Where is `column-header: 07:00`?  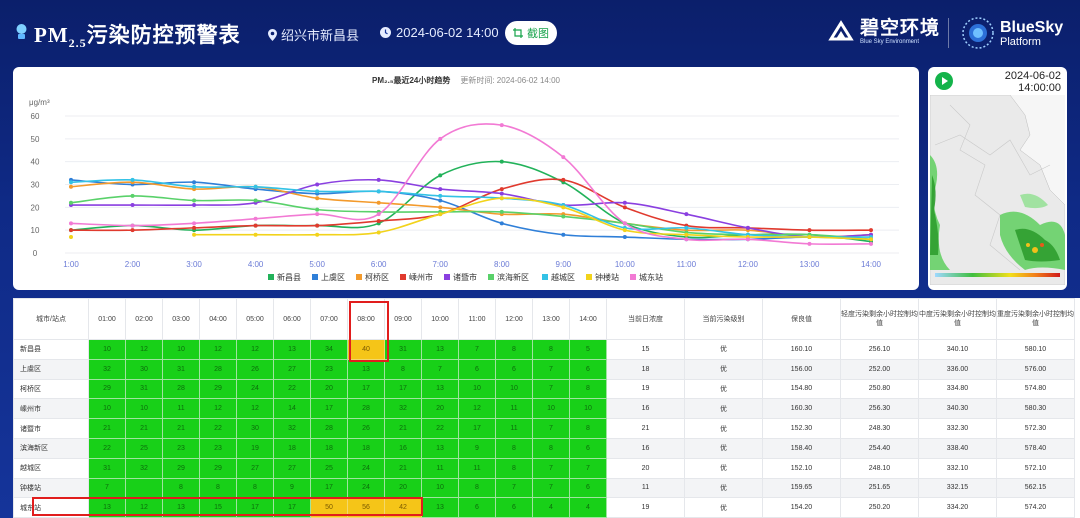 column-header: 07:00 is located at coordinates (329, 319).